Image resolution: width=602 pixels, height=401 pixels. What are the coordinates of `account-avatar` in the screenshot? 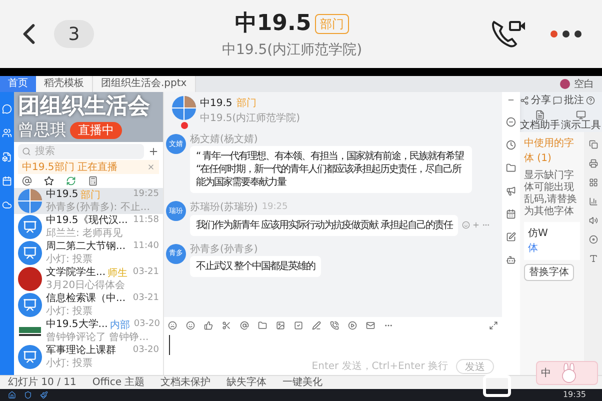 It's located at (565, 84).